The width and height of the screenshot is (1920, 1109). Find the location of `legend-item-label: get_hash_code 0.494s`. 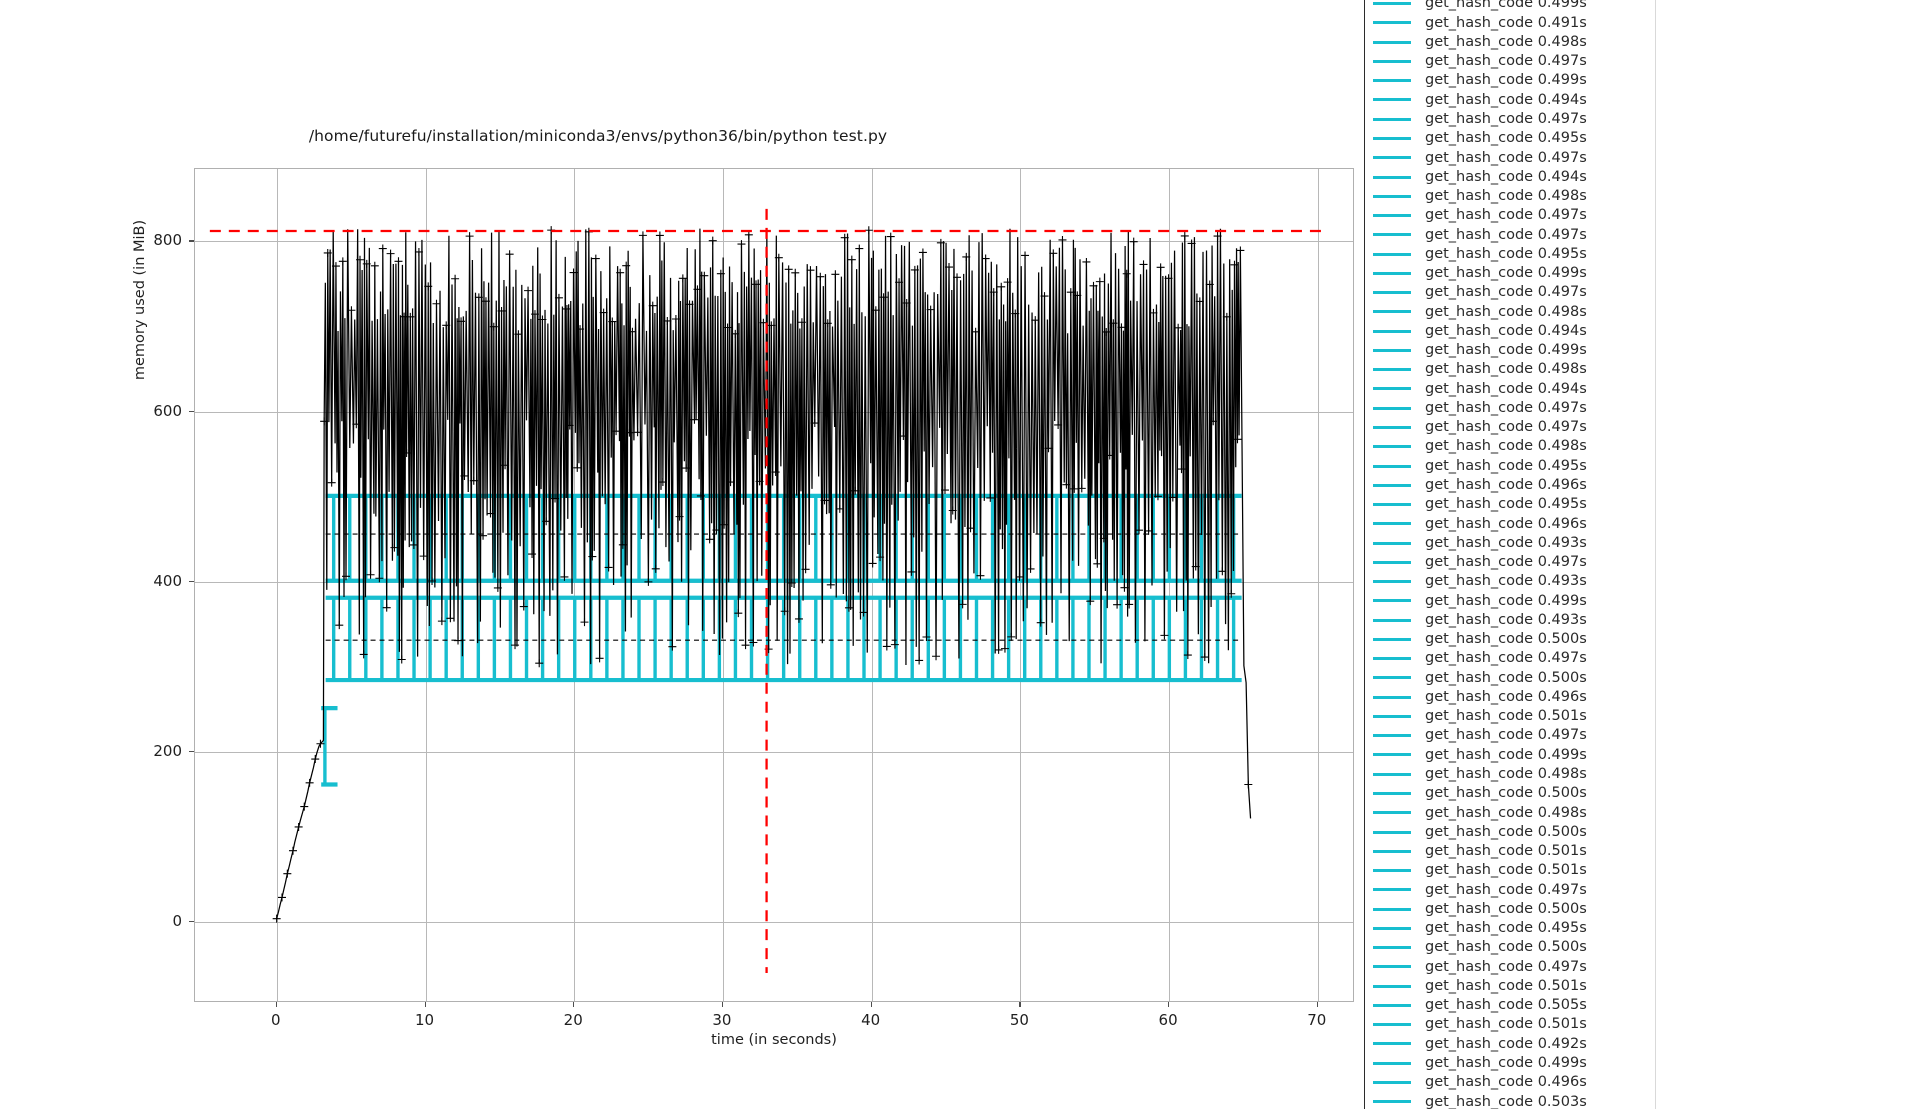

legend-item-label: get_hash_code 0.494s is located at coordinates (1506, 176).